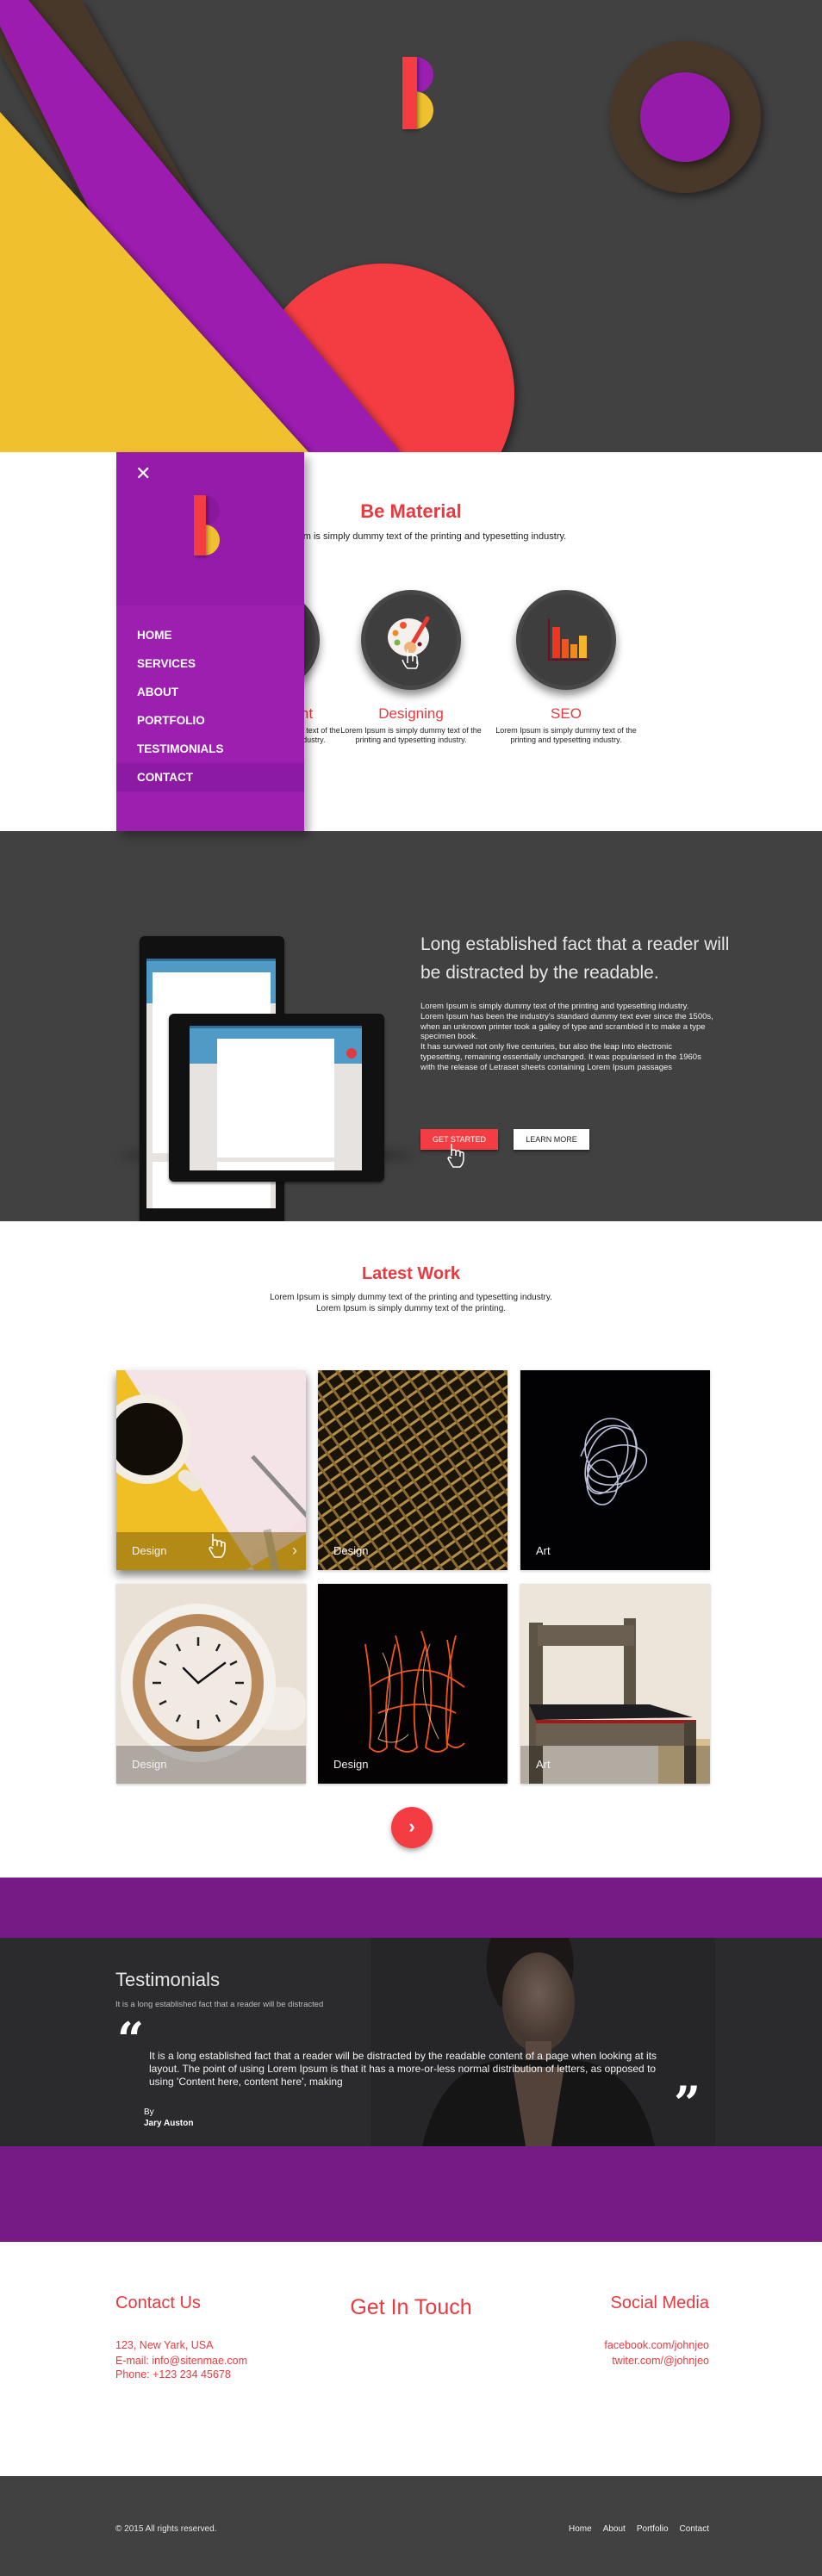 Image resolution: width=822 pixels, height=2576 pixels. What do you see at coordinates (210, 692) in the screenshot?
I see `sidebar-item-about: ABOUT` at bounding box center [210, 692].